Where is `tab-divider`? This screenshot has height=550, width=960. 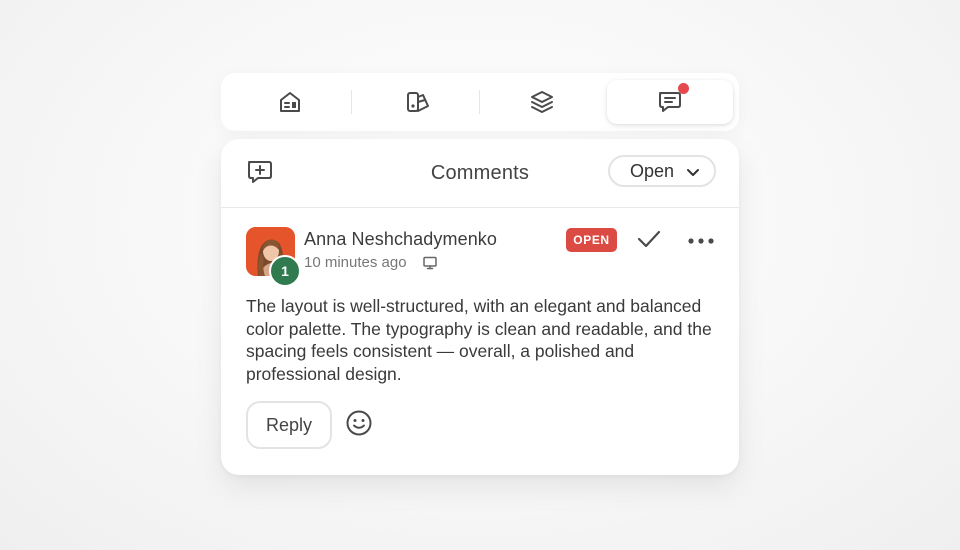
tab-divider is located at coordinates (351, 102).